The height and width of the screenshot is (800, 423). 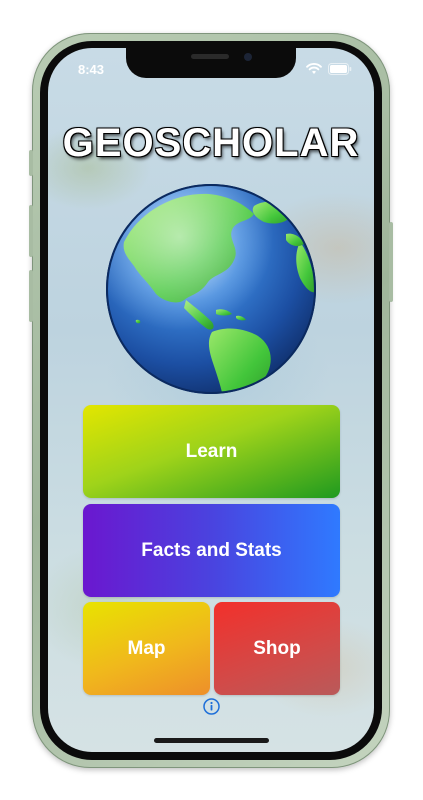 What do you see at coordinates (211, 740) in the screenshot?
I see `home-indicator` at bounding box center [211, 740].